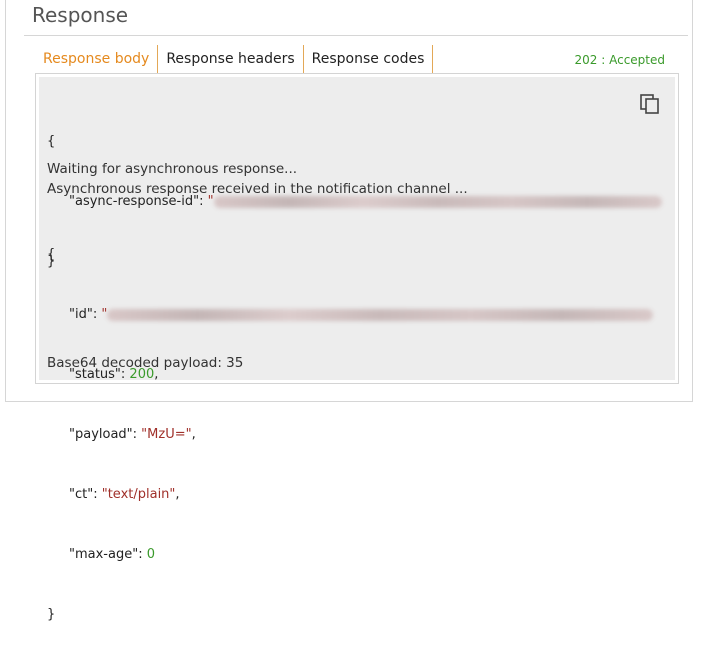 Image resolution: width=701 pixels, height=665 pixels. What do you see at coordinates (80, 15) in the screenshot?
I see `panel-title: Response` at bounding box center [80, 15].